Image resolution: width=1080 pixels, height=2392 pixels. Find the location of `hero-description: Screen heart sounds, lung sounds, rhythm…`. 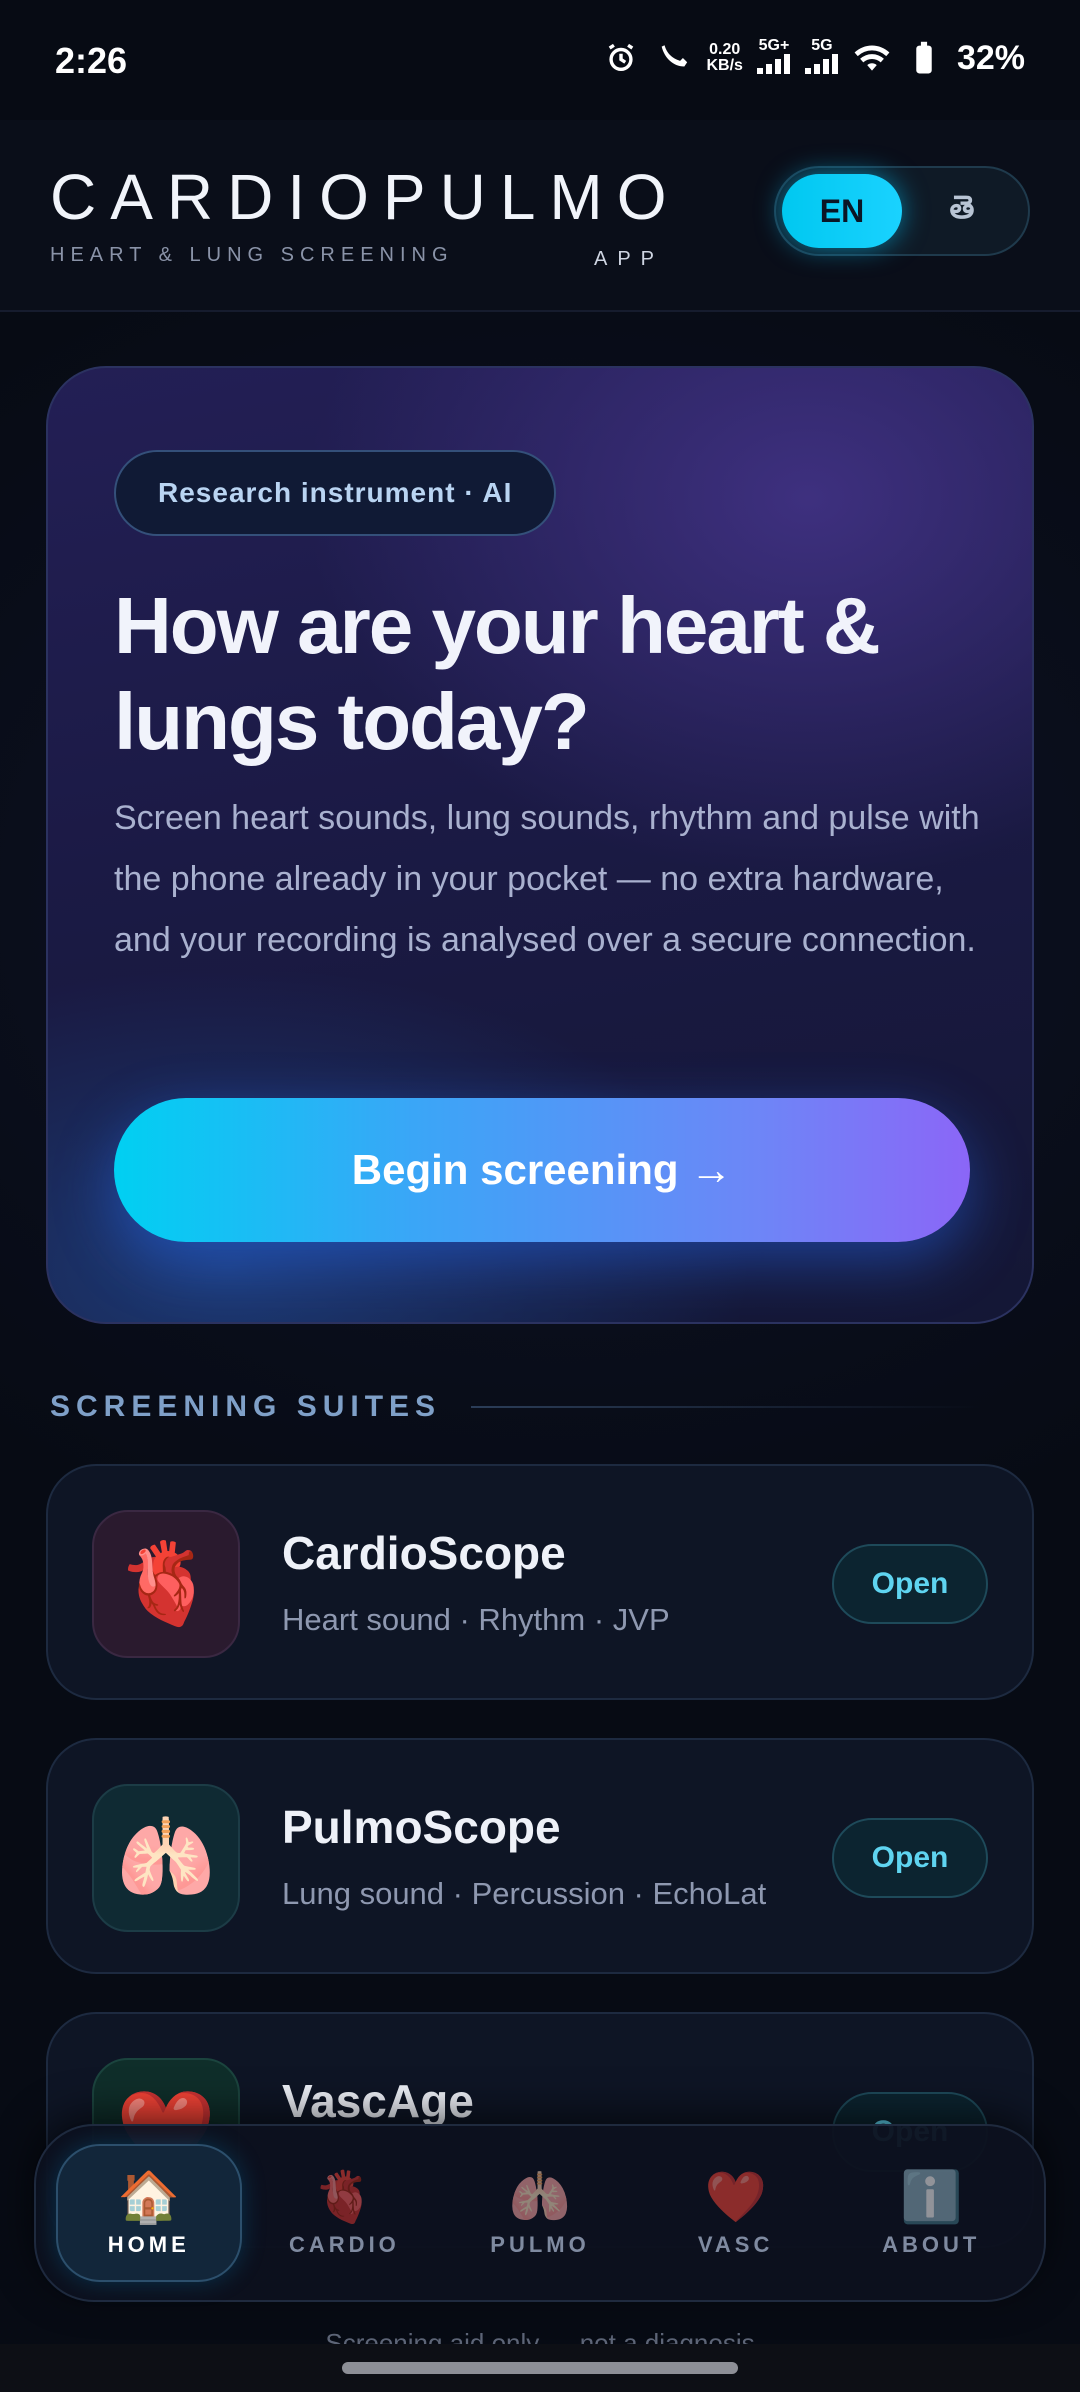

hero-description: Screen heart sounds, lung sounds, rhythm… is located at coordinates (547, 879).